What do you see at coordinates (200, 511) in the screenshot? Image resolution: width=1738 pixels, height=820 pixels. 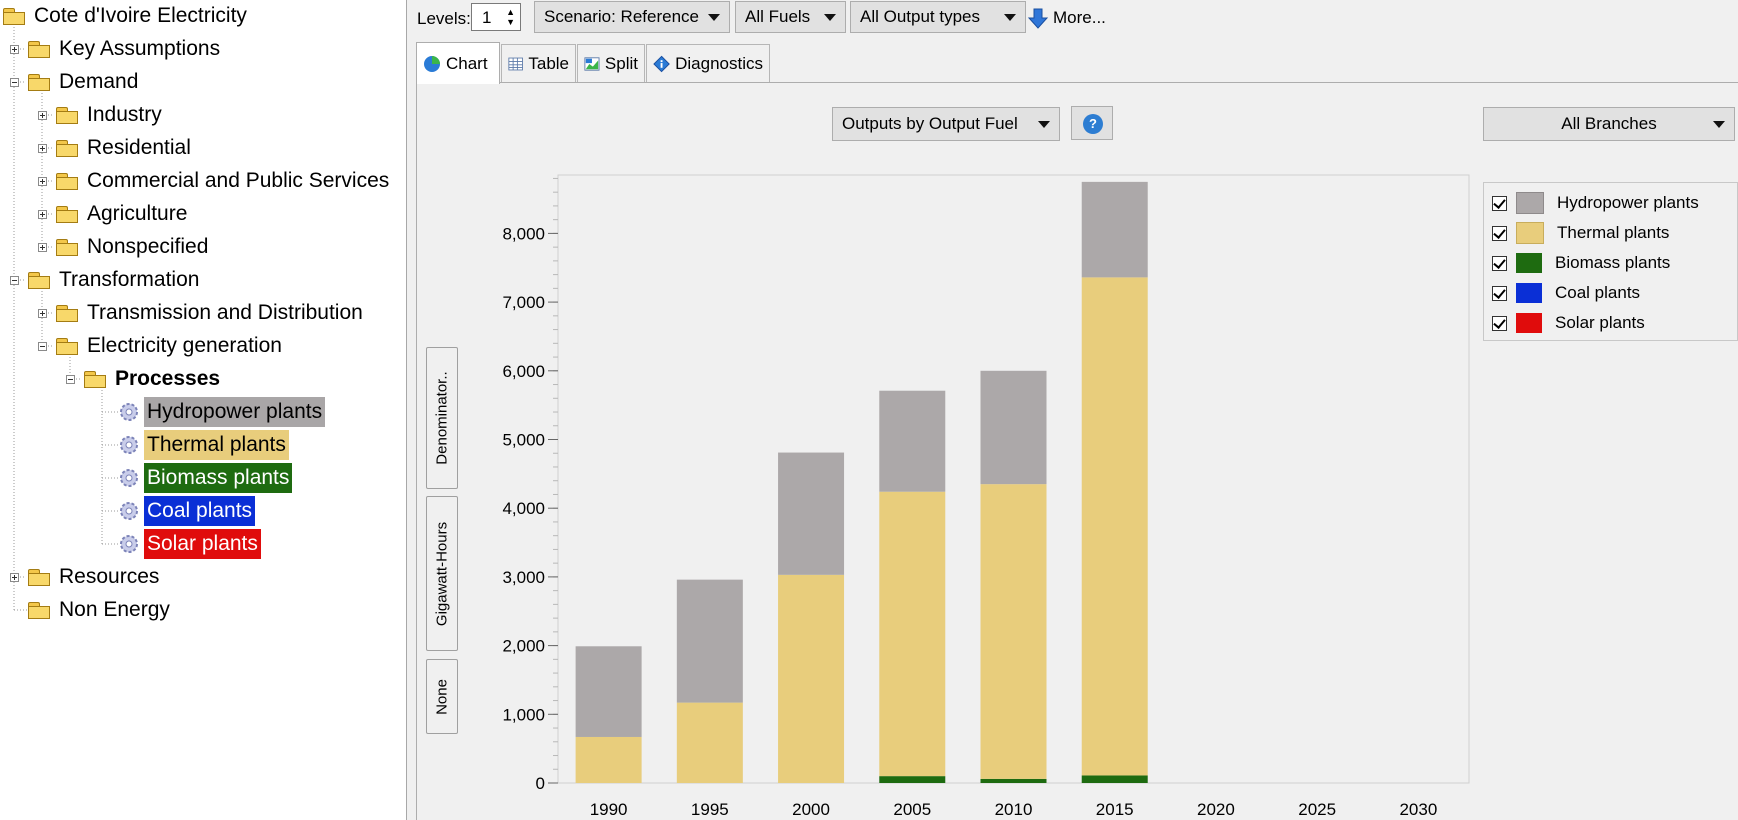 I see `tree-item-label: Coal plants` at bounding box center [200, 511].